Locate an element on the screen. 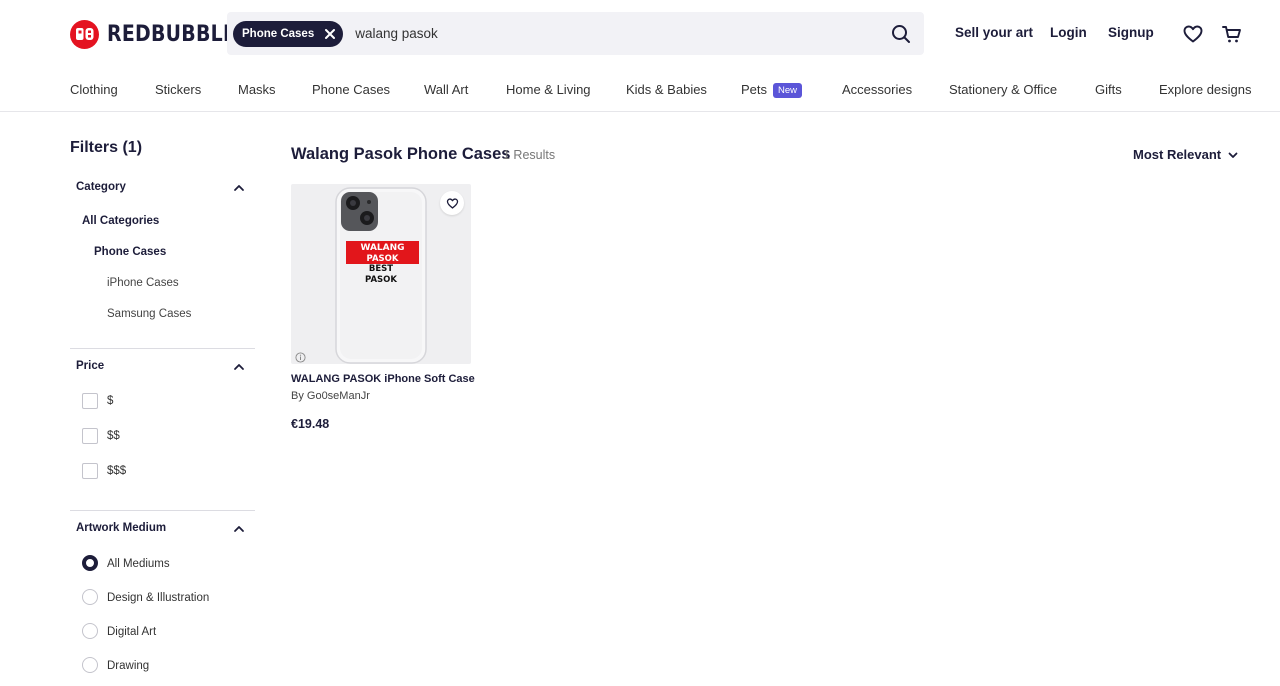  case-print-line-3: BEST is located at coordinates (381, 269).